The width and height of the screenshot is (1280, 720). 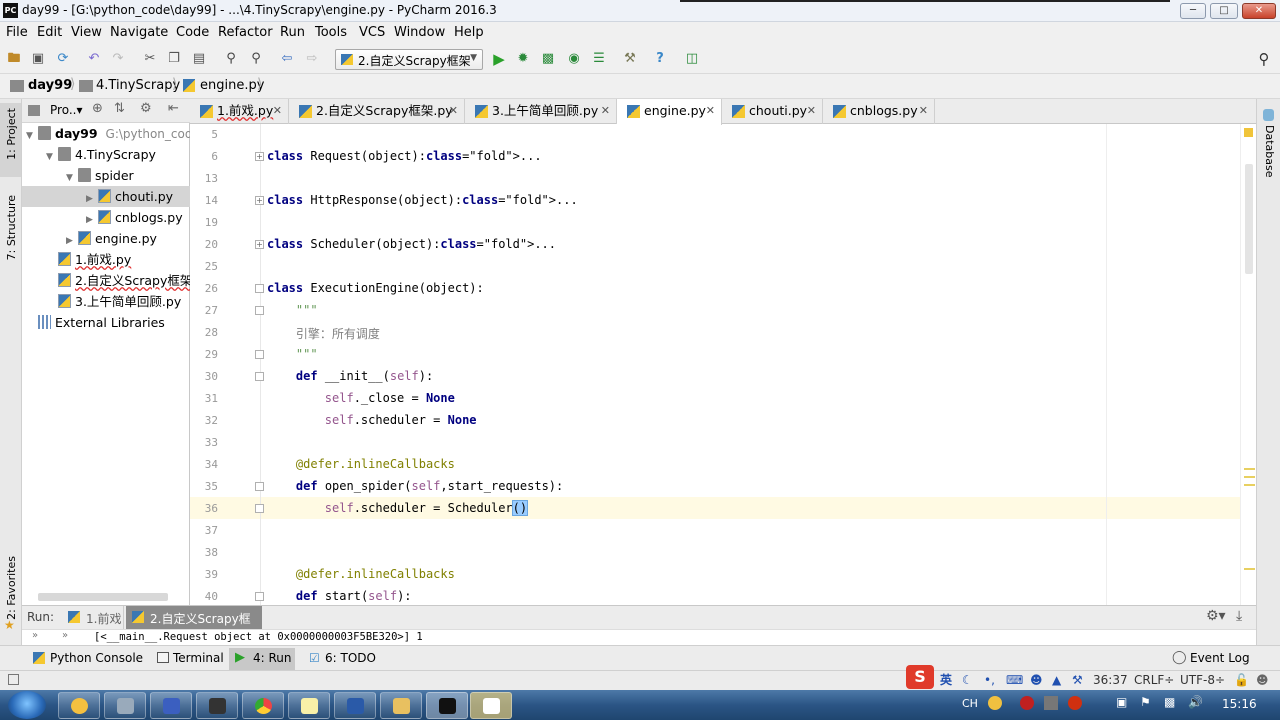 I want to click on tree-item: ▶ engine.py, so click(x=106, y=238).